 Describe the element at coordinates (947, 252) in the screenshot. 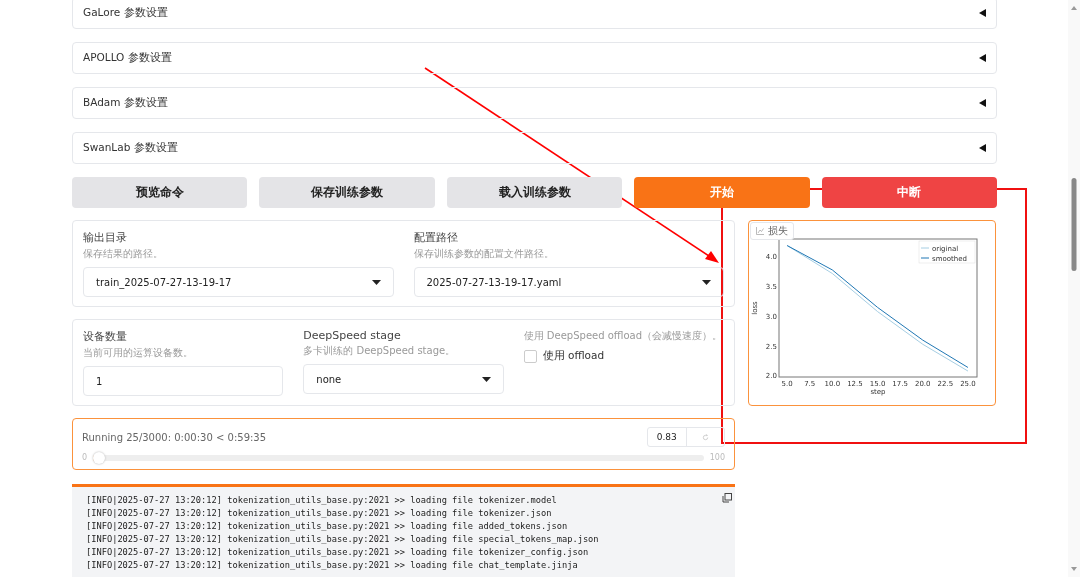

I see `legend-background` at that location.